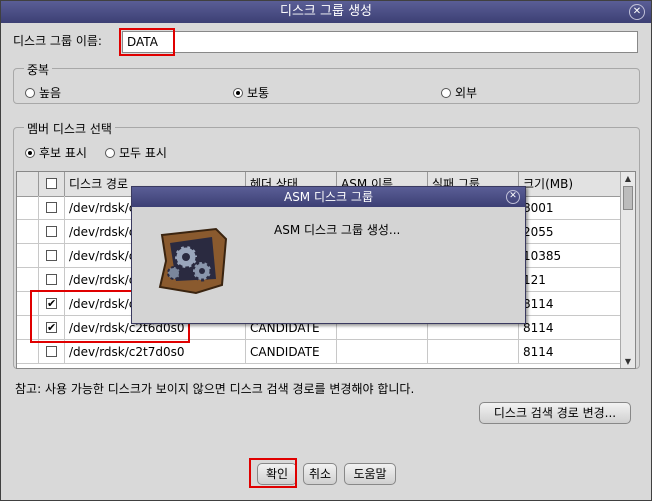 The width and height of the screenshot is (652, 501). I want to click on cell-asm-name, so click(382, 352).